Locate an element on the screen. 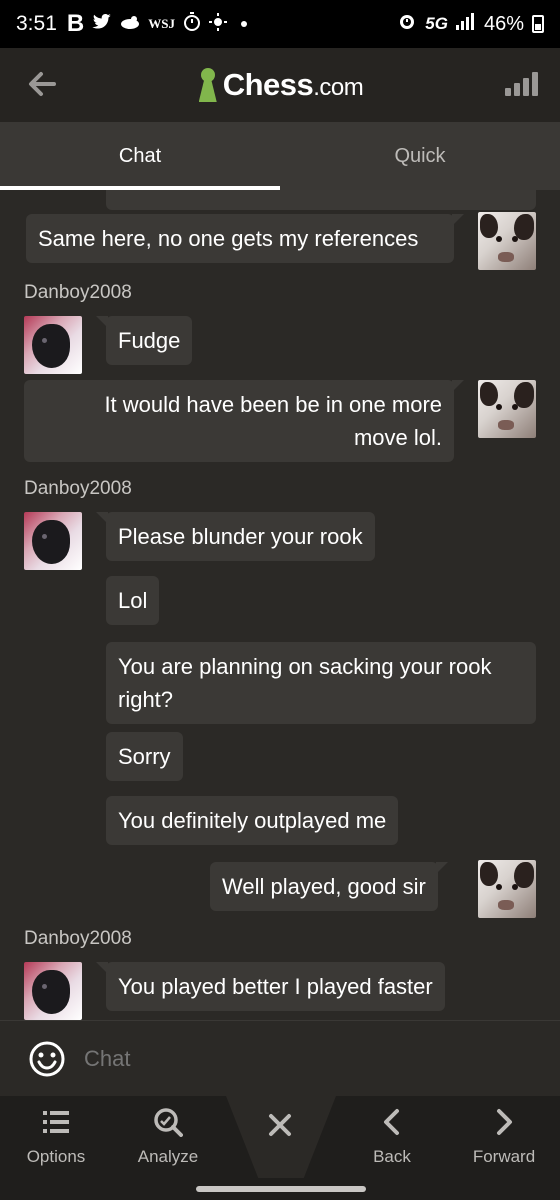 This screenshot has height=1200, width=560. emoji-icon is located at coordinates (47, 1059).